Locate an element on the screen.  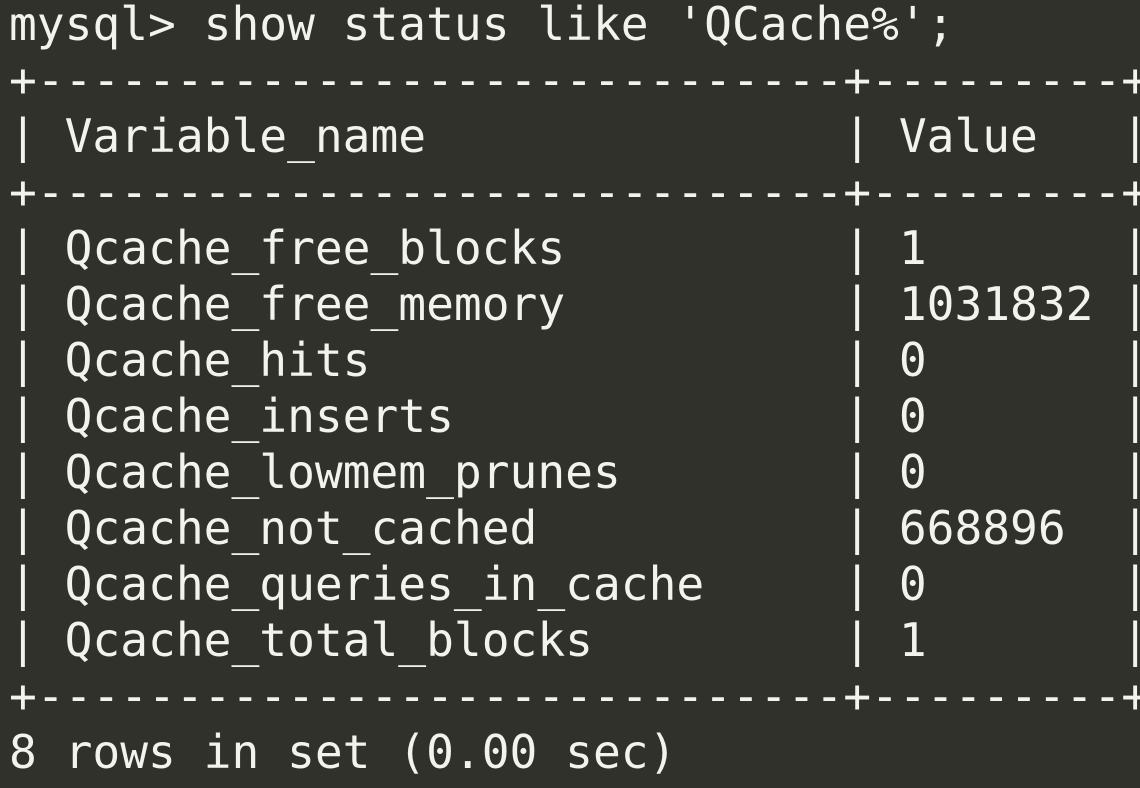
table-header-row: | Variable_name | Value | is located at coordinates (574, 136).